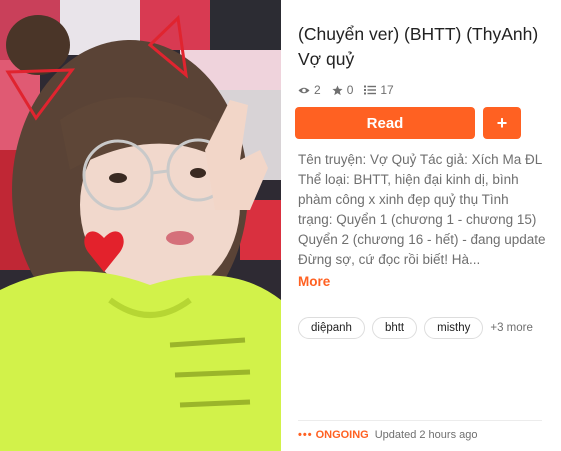 This screenshot has width=561, height=451. Describe the element at coordinates (426, 435) in the screenshot. I see `updated-timestamp: Updated 2 hours ago` at that location.